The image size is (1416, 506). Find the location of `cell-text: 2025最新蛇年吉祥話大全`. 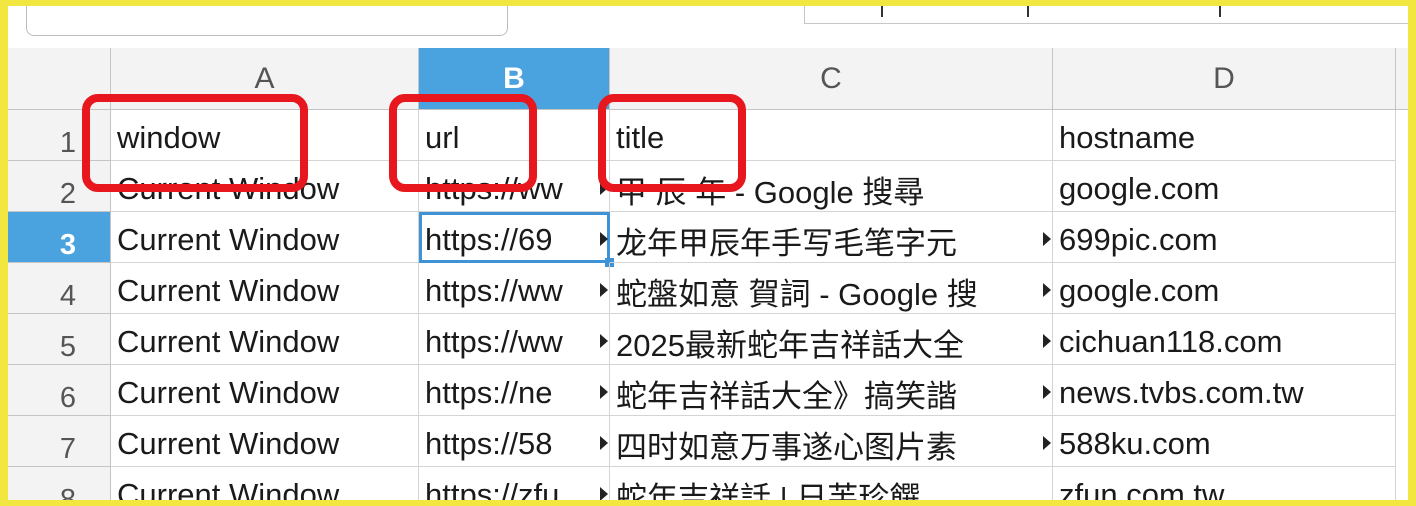

cell-text: 2025最新蛇年吉祥話大全 is located at coordinates (790, 345).